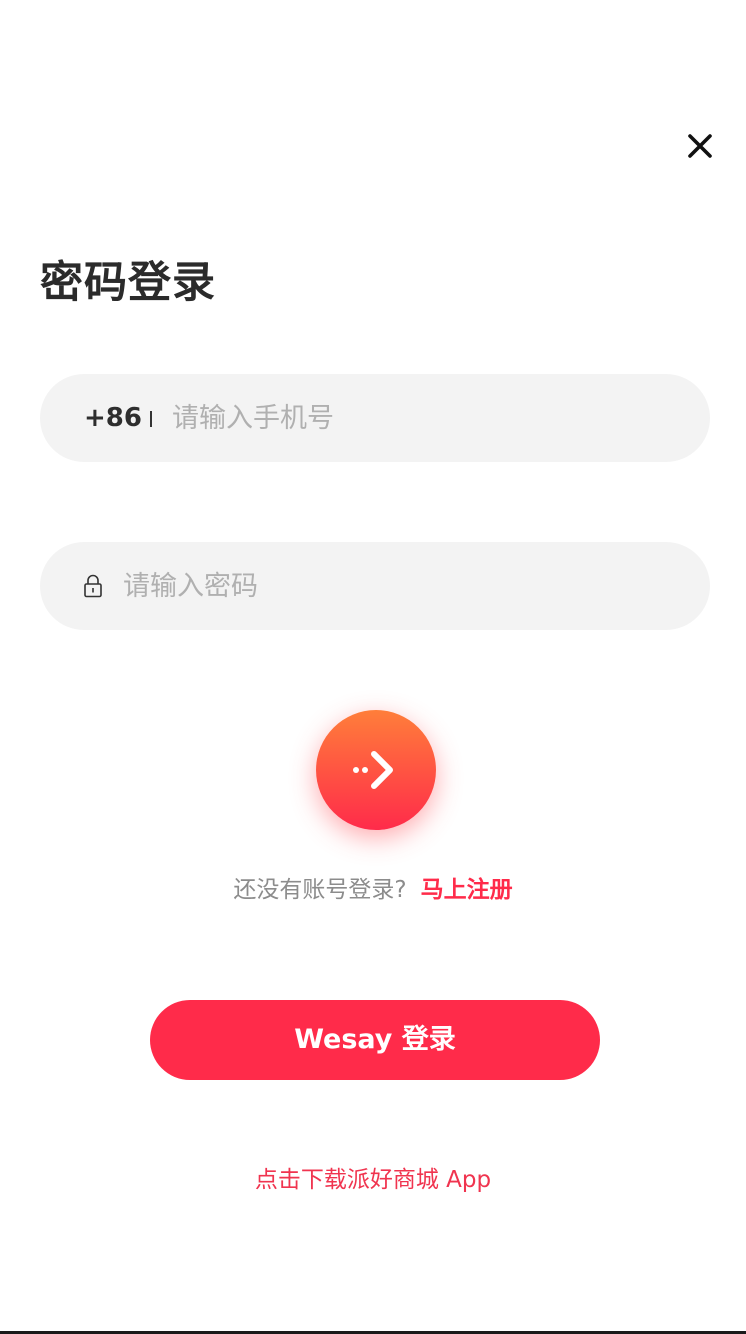  Describe the element at coordinates (113, 418) in the screenshot. I see `country-code-selector: +86` at that location.